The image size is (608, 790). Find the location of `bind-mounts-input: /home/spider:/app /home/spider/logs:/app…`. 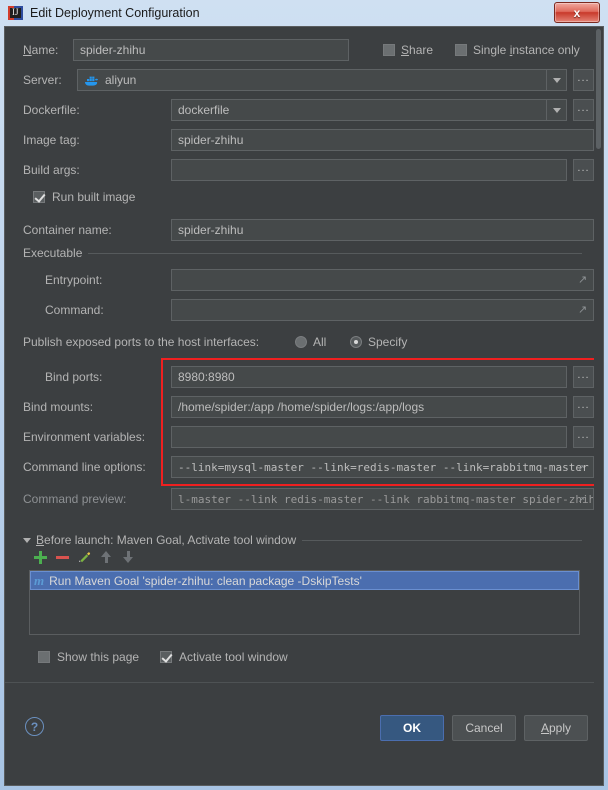

bind-mounts-input: /home/spider:/app /home/spider/logs:/app… is located at coordinates (369, 407).